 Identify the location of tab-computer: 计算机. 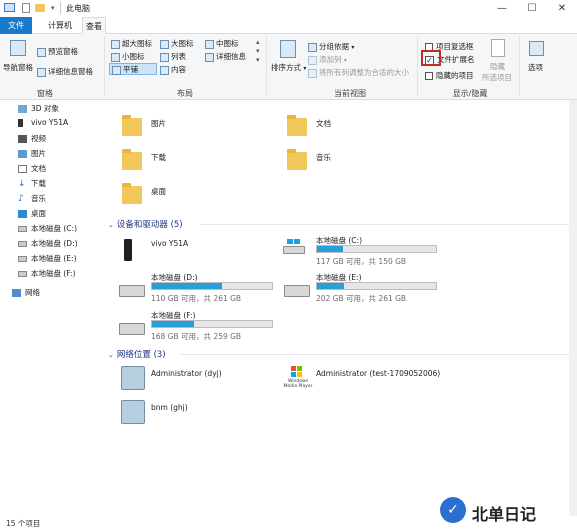
(60, 25).